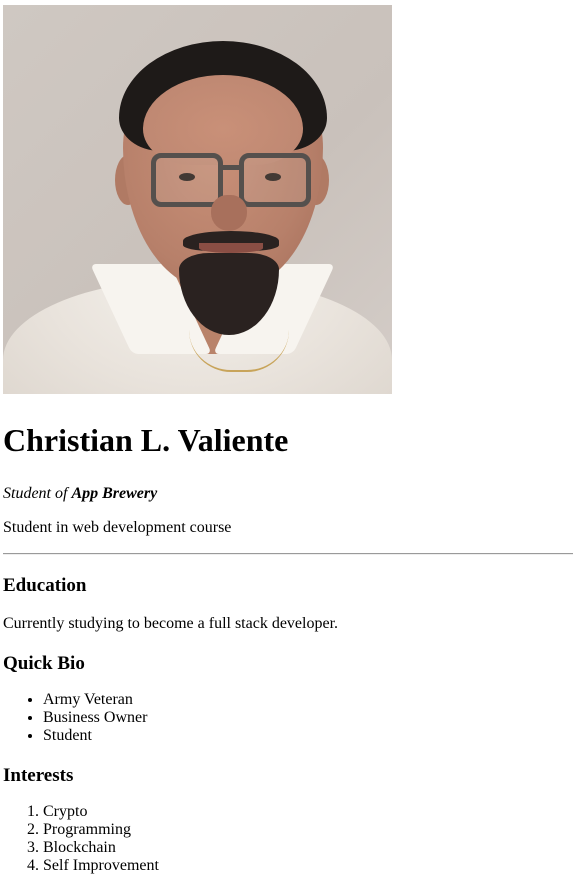 The height and width of the screenshot is (892, 576). I want to click on bio-list-item: Business Owner, so click(308, 718).